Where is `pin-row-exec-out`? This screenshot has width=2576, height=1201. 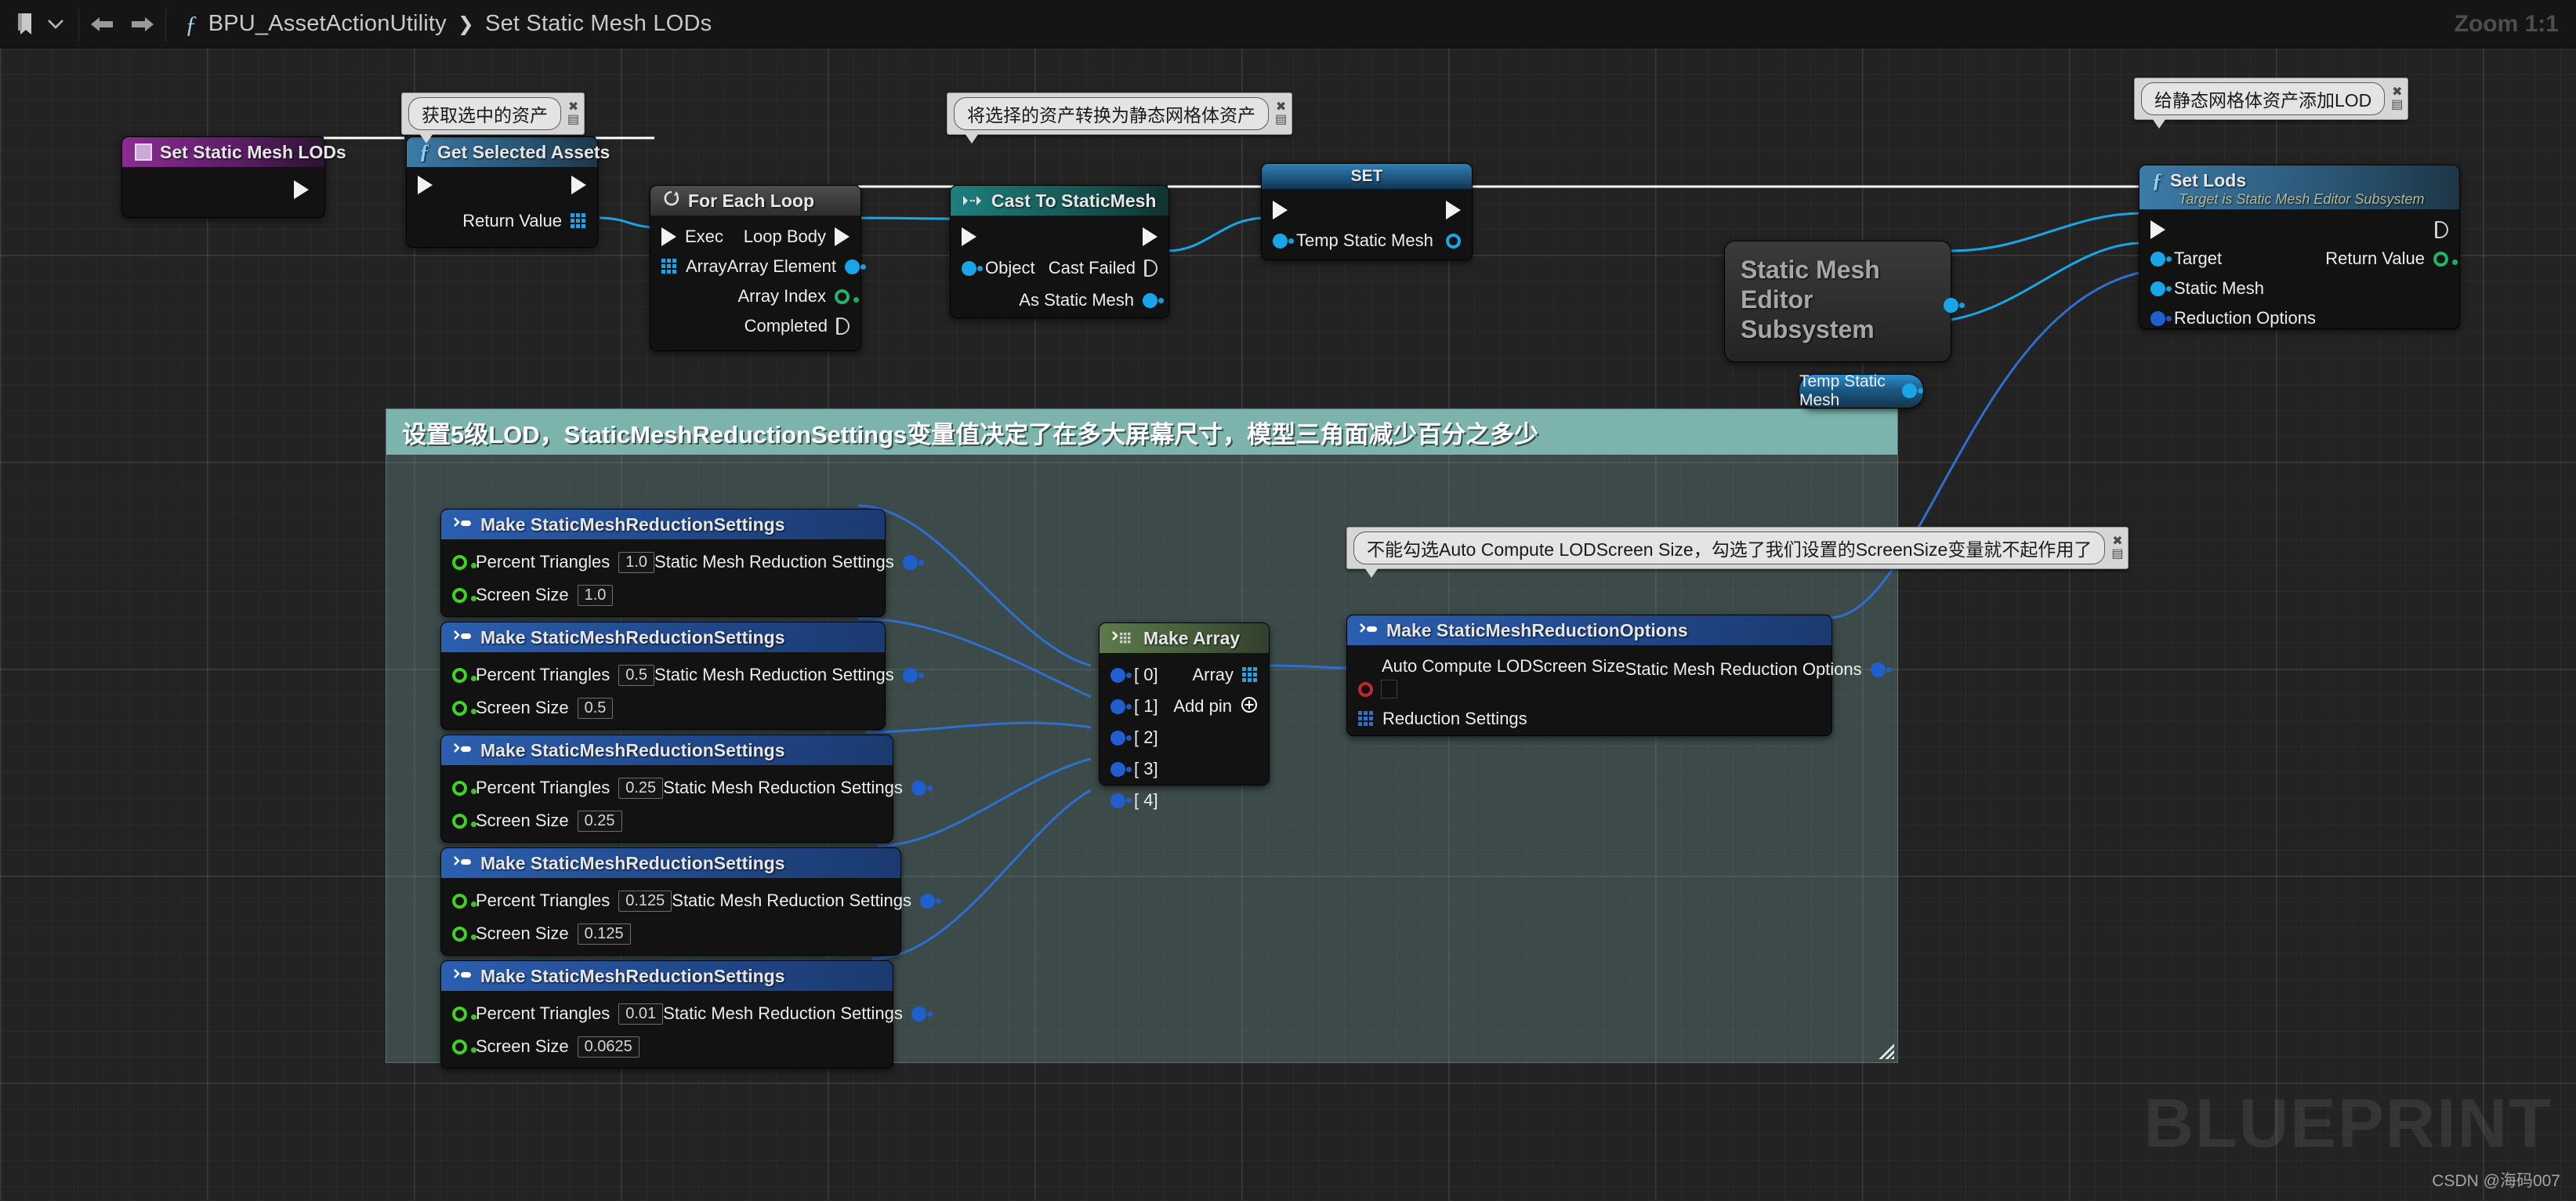
pin-row-exec-out is located at coordinates (301, 190).